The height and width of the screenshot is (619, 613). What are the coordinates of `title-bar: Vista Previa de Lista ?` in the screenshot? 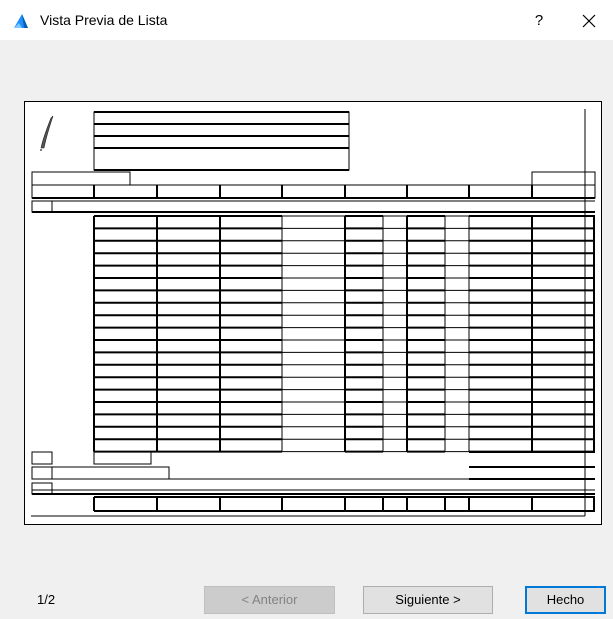 It's located at (306, 20).